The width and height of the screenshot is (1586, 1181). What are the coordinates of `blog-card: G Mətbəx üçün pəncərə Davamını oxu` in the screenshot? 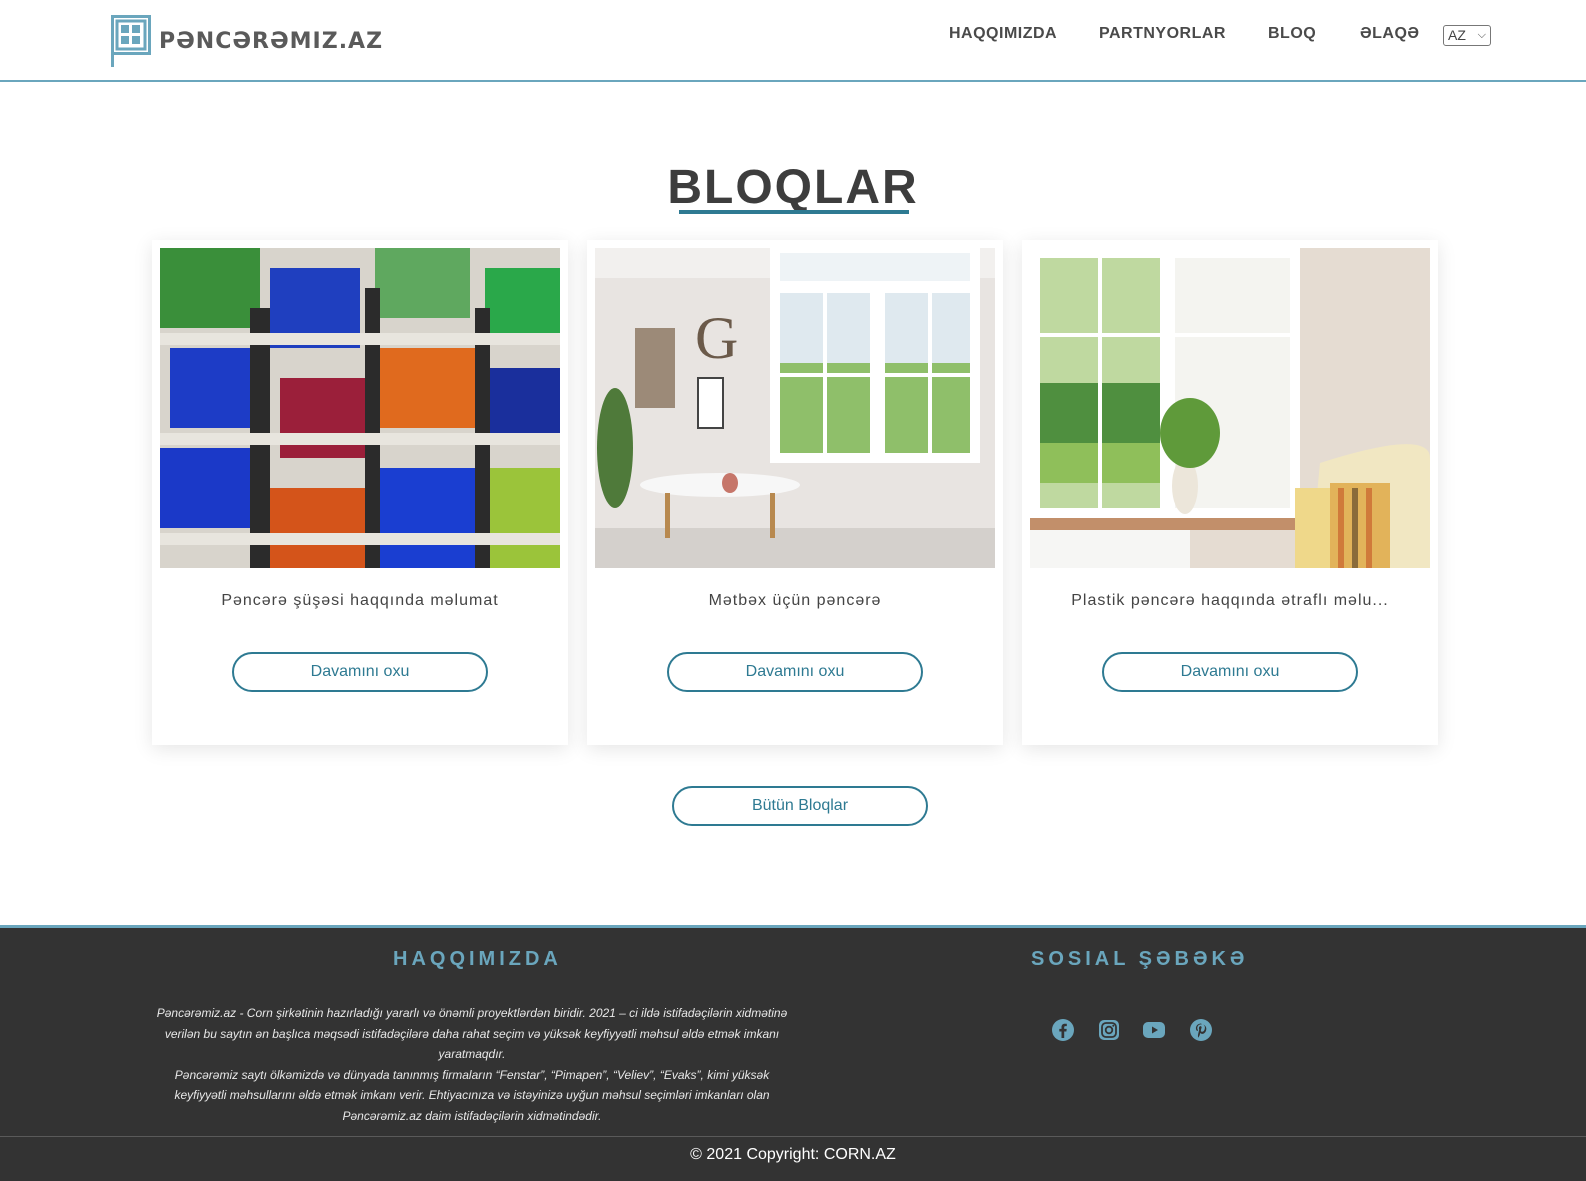 It's located at (795, 492).